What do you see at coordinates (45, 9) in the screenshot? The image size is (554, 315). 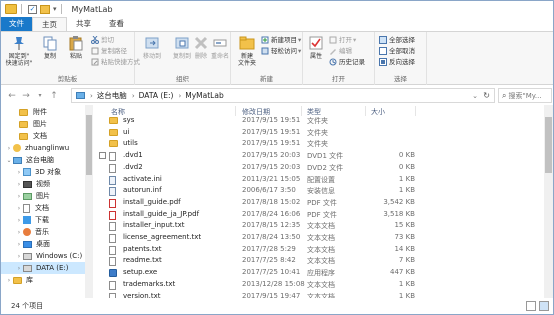 I see `new-folder-quick-icon` at bounding box center [45, 9].